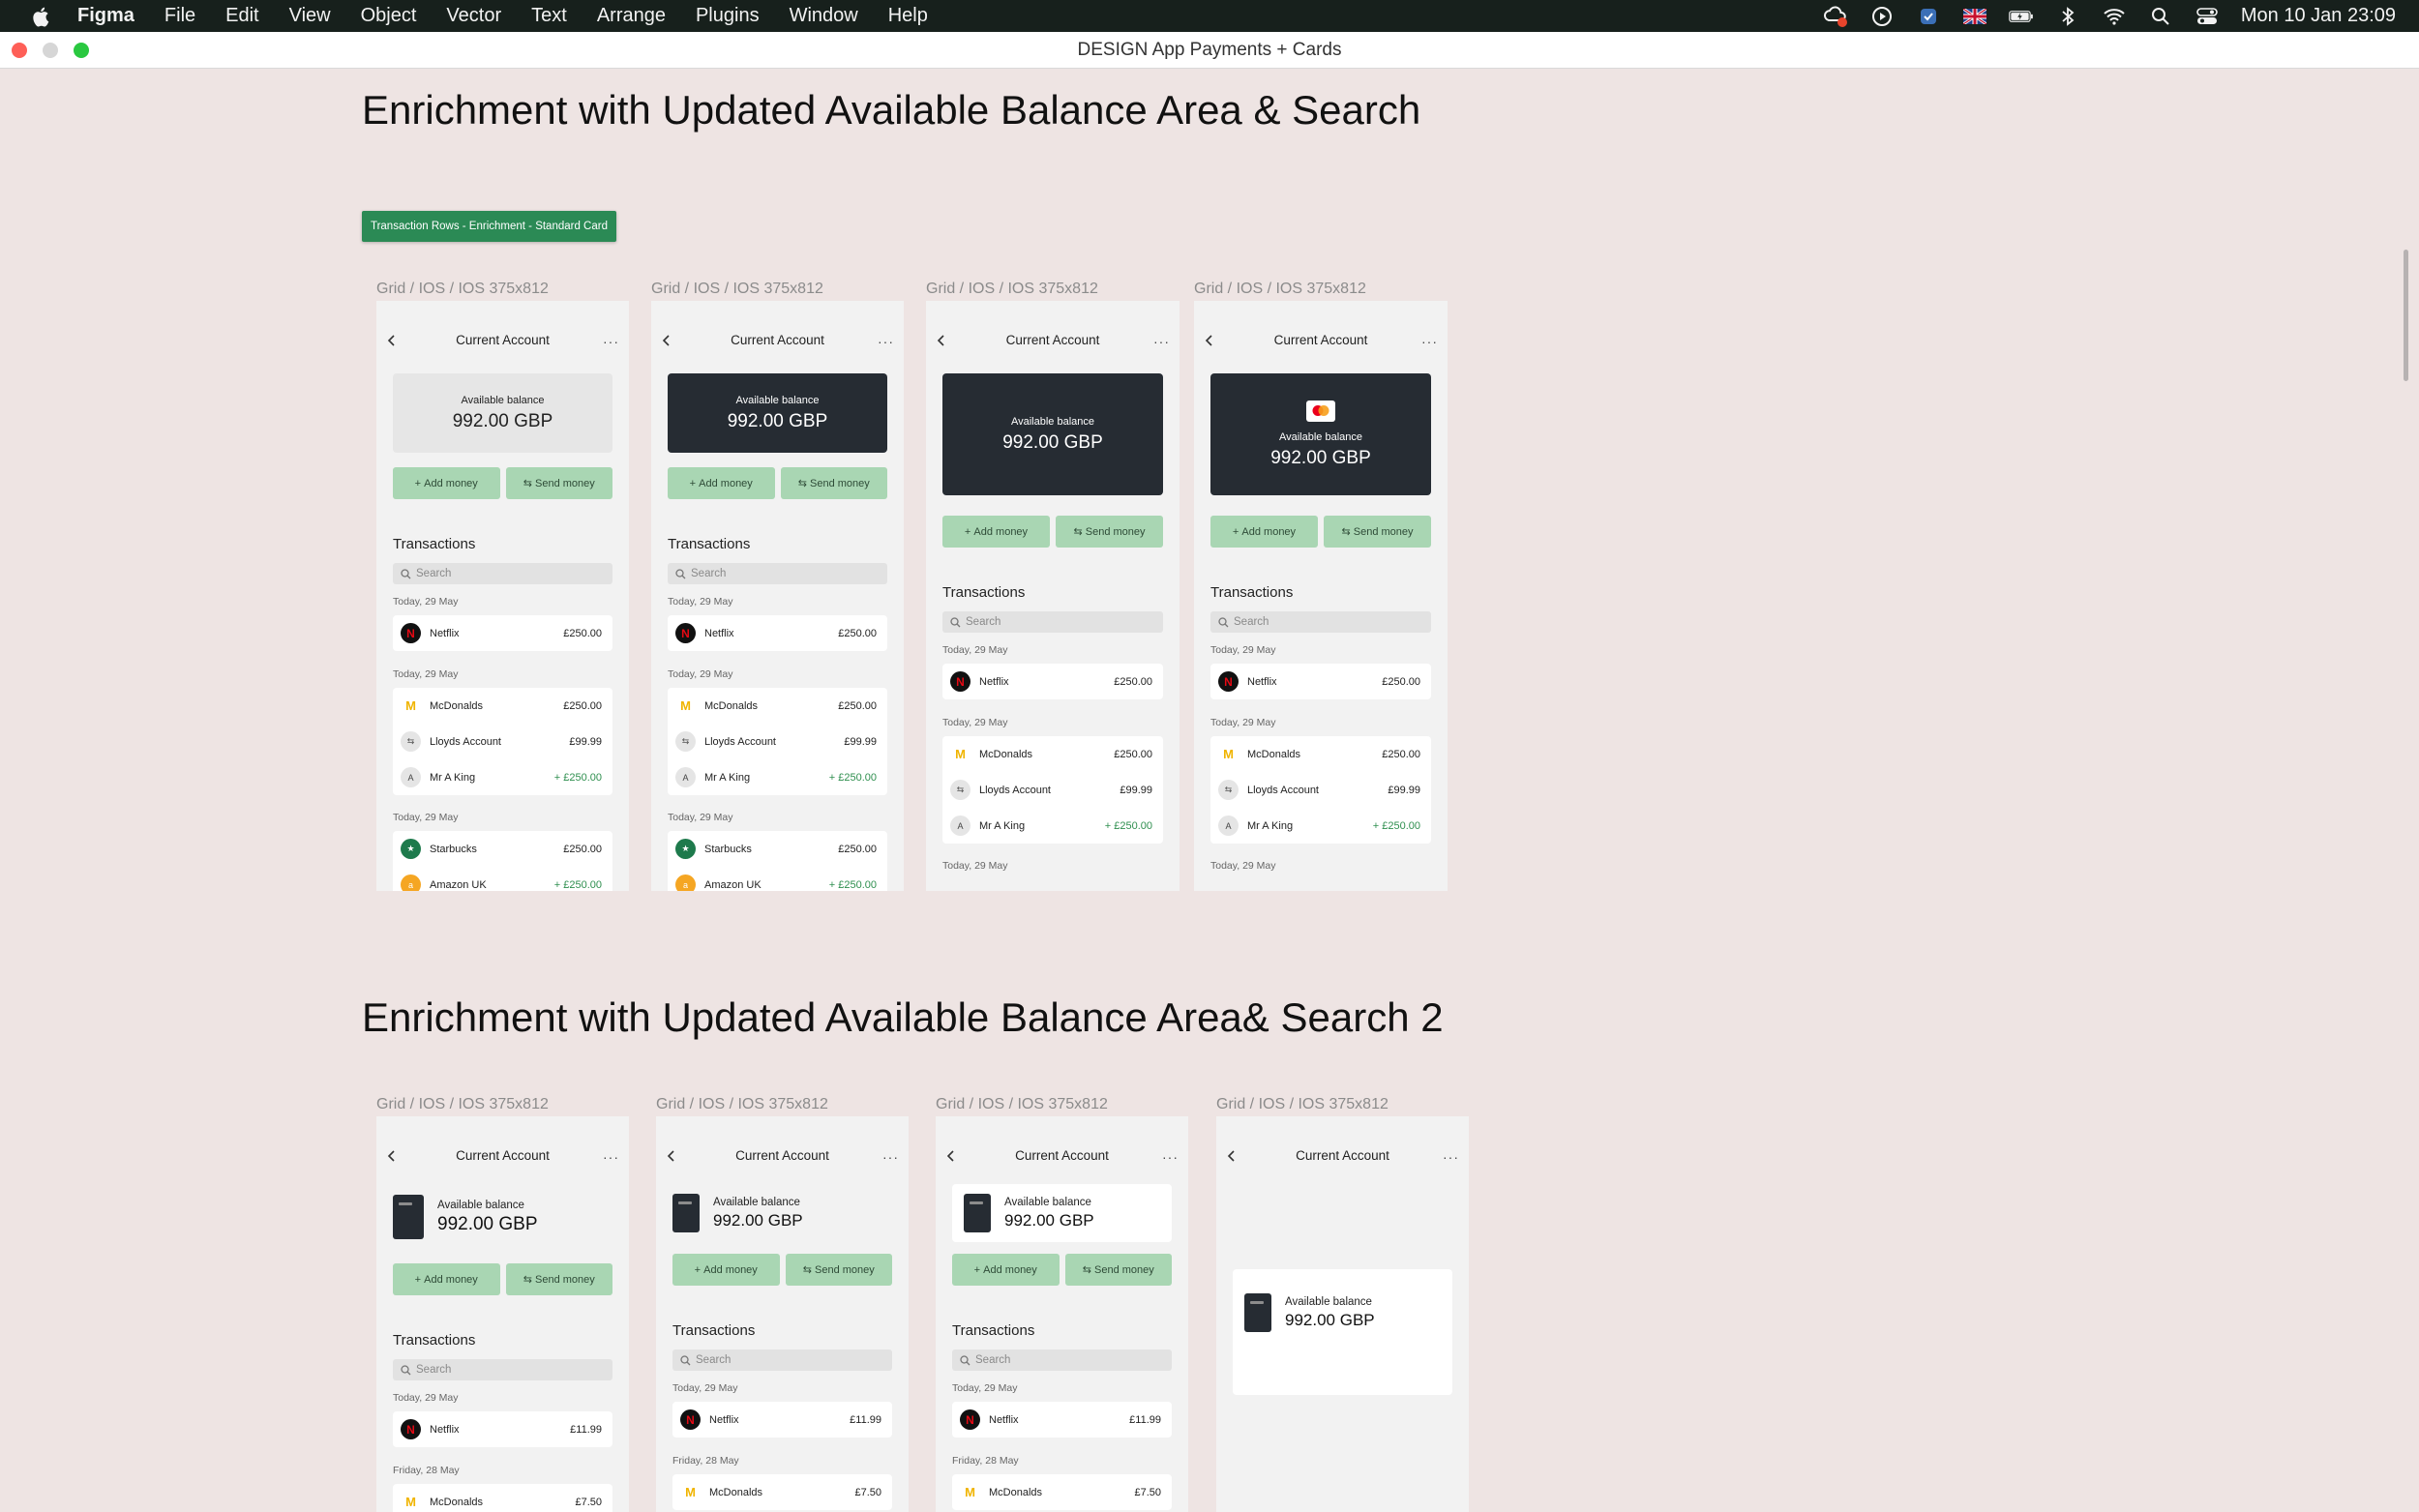 This screenshot has width=2419, height=1512. I want to click on battery-icon, so click(2022, 16).